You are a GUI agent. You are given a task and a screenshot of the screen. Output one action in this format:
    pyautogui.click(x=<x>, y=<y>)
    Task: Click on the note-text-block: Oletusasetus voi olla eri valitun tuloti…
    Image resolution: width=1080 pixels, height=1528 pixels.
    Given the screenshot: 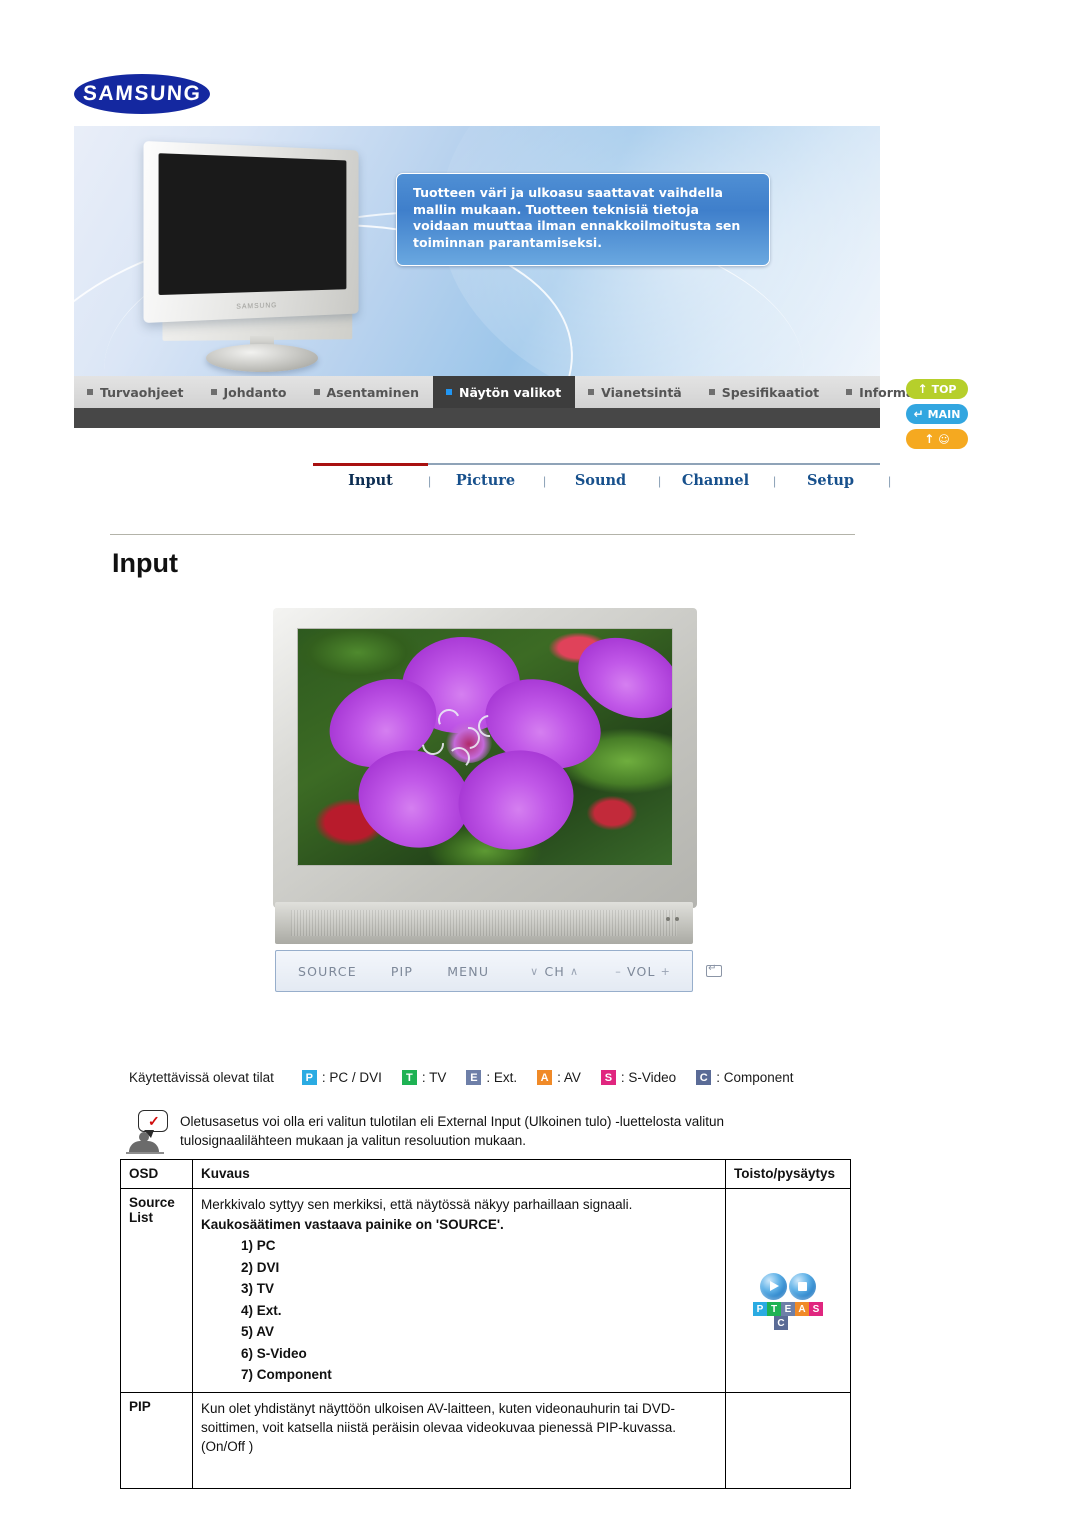 What is the action you would take?
    pyautogui.click(x=517, y=1134)
    